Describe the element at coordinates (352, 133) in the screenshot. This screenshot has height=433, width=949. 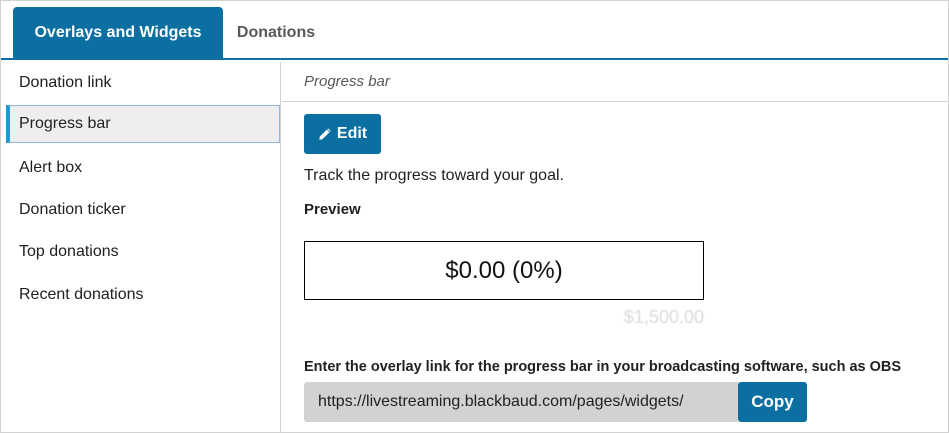
I see `edit-button-label: Edit` at that location.